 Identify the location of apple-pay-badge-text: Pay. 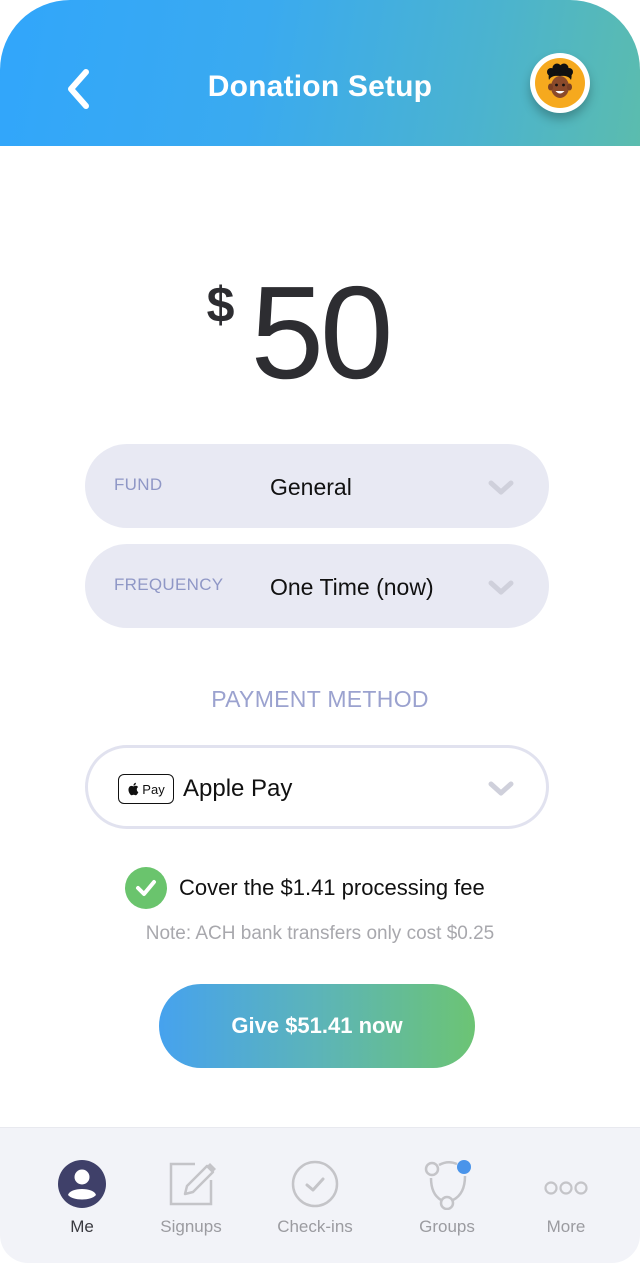
(153, 789).